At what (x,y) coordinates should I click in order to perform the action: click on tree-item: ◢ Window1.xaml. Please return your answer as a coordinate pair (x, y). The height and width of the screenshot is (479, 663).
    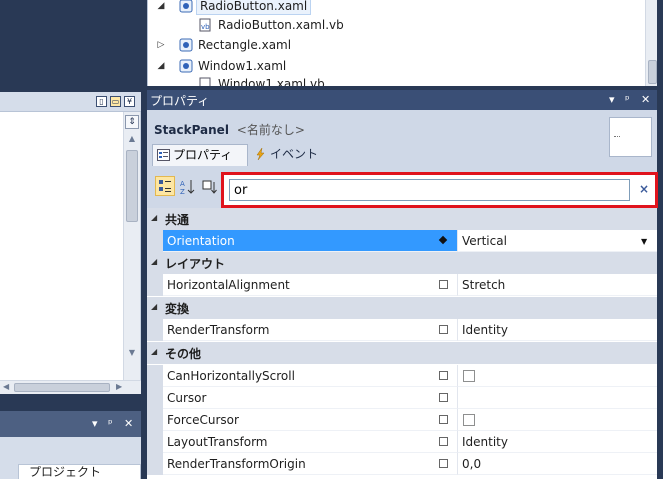
    Looking at the image, I should click on (298, 66).